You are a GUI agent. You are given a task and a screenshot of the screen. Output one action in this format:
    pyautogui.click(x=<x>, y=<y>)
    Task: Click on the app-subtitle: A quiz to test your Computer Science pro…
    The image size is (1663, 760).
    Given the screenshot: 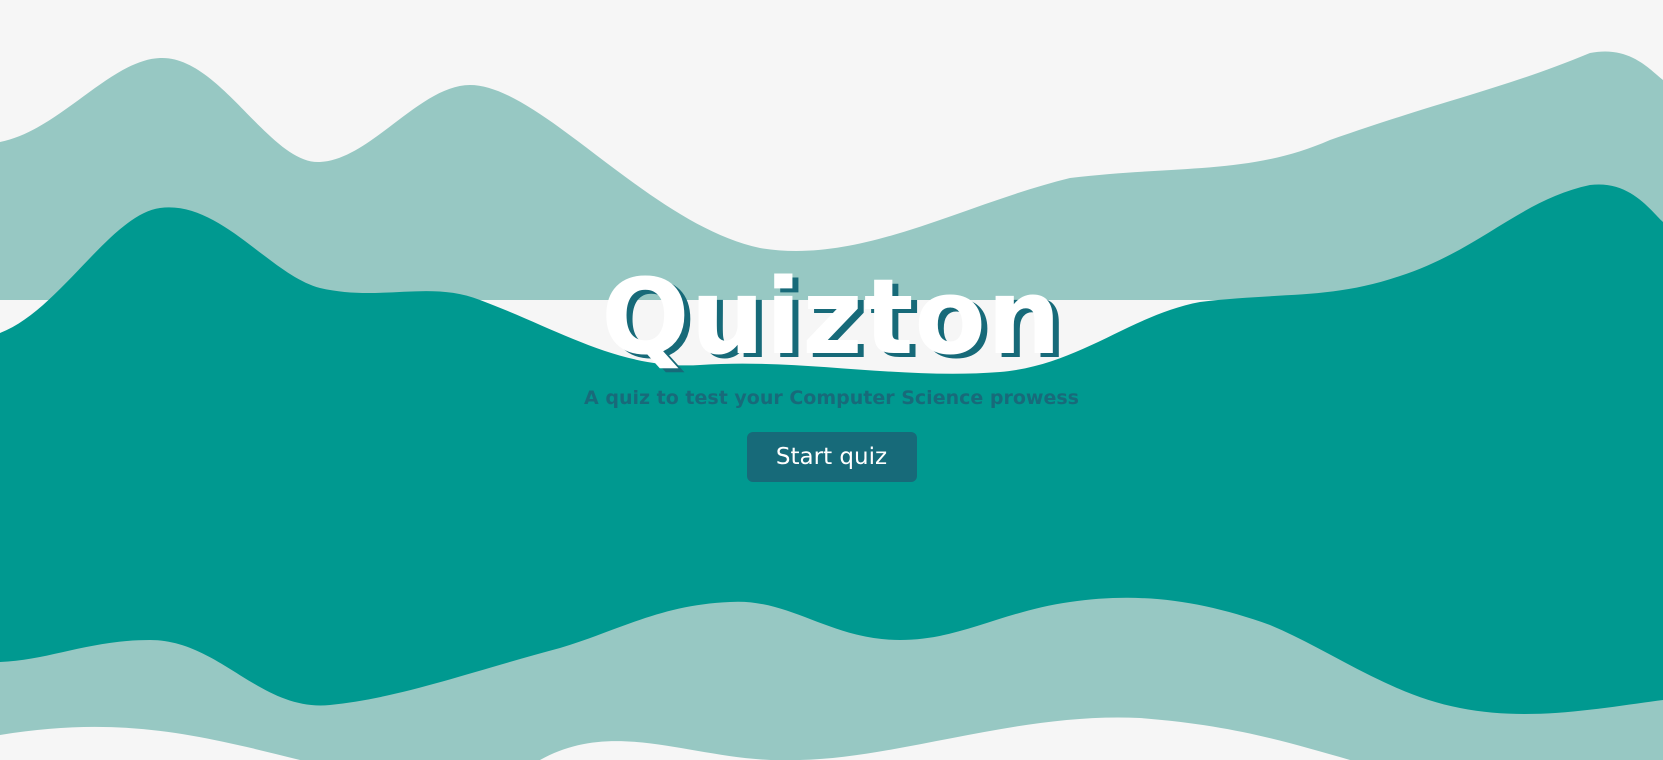 What is the action you would take?
    pyautogui.click(x=831, y=398)
    